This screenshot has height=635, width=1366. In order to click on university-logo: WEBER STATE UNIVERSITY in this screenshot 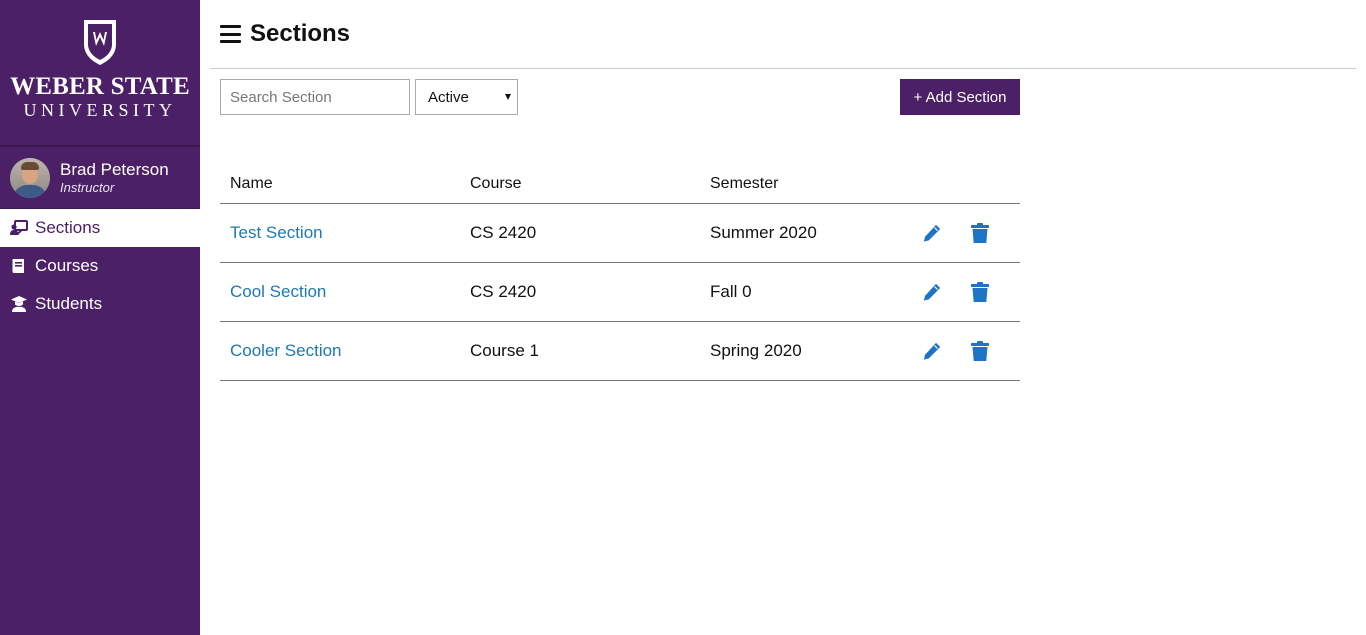, I will do `click(100, 73)`.